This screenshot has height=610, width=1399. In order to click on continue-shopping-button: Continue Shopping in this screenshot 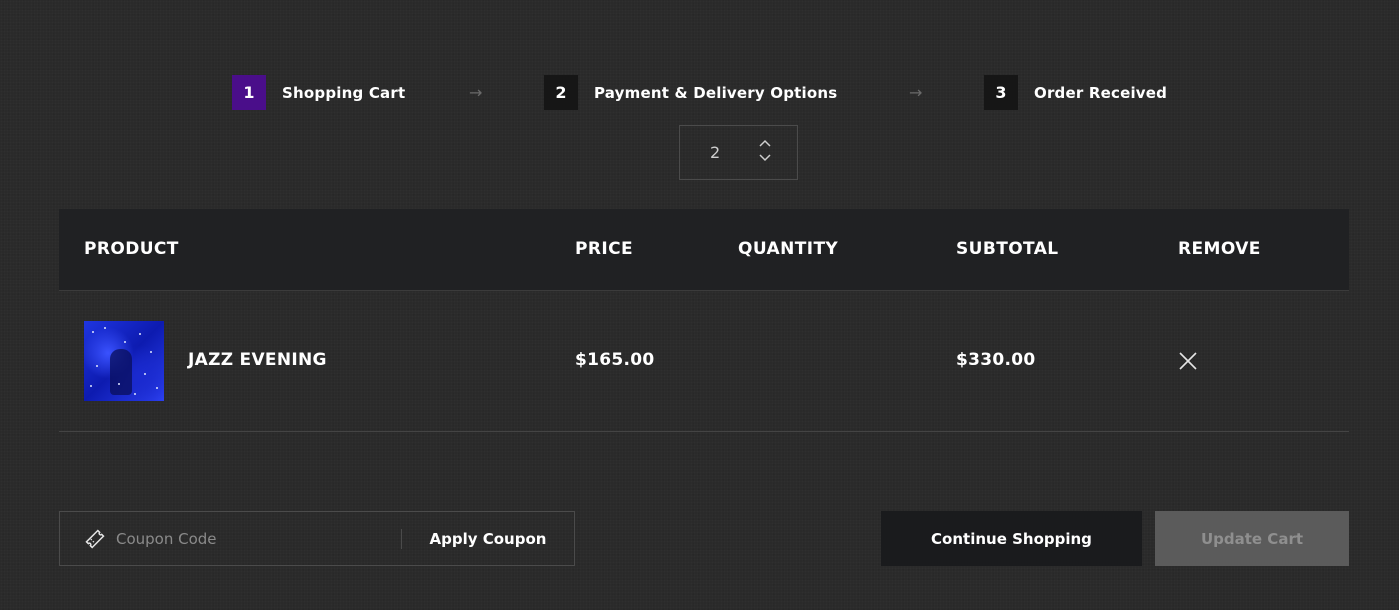, I will do `click(1011, 538)`.